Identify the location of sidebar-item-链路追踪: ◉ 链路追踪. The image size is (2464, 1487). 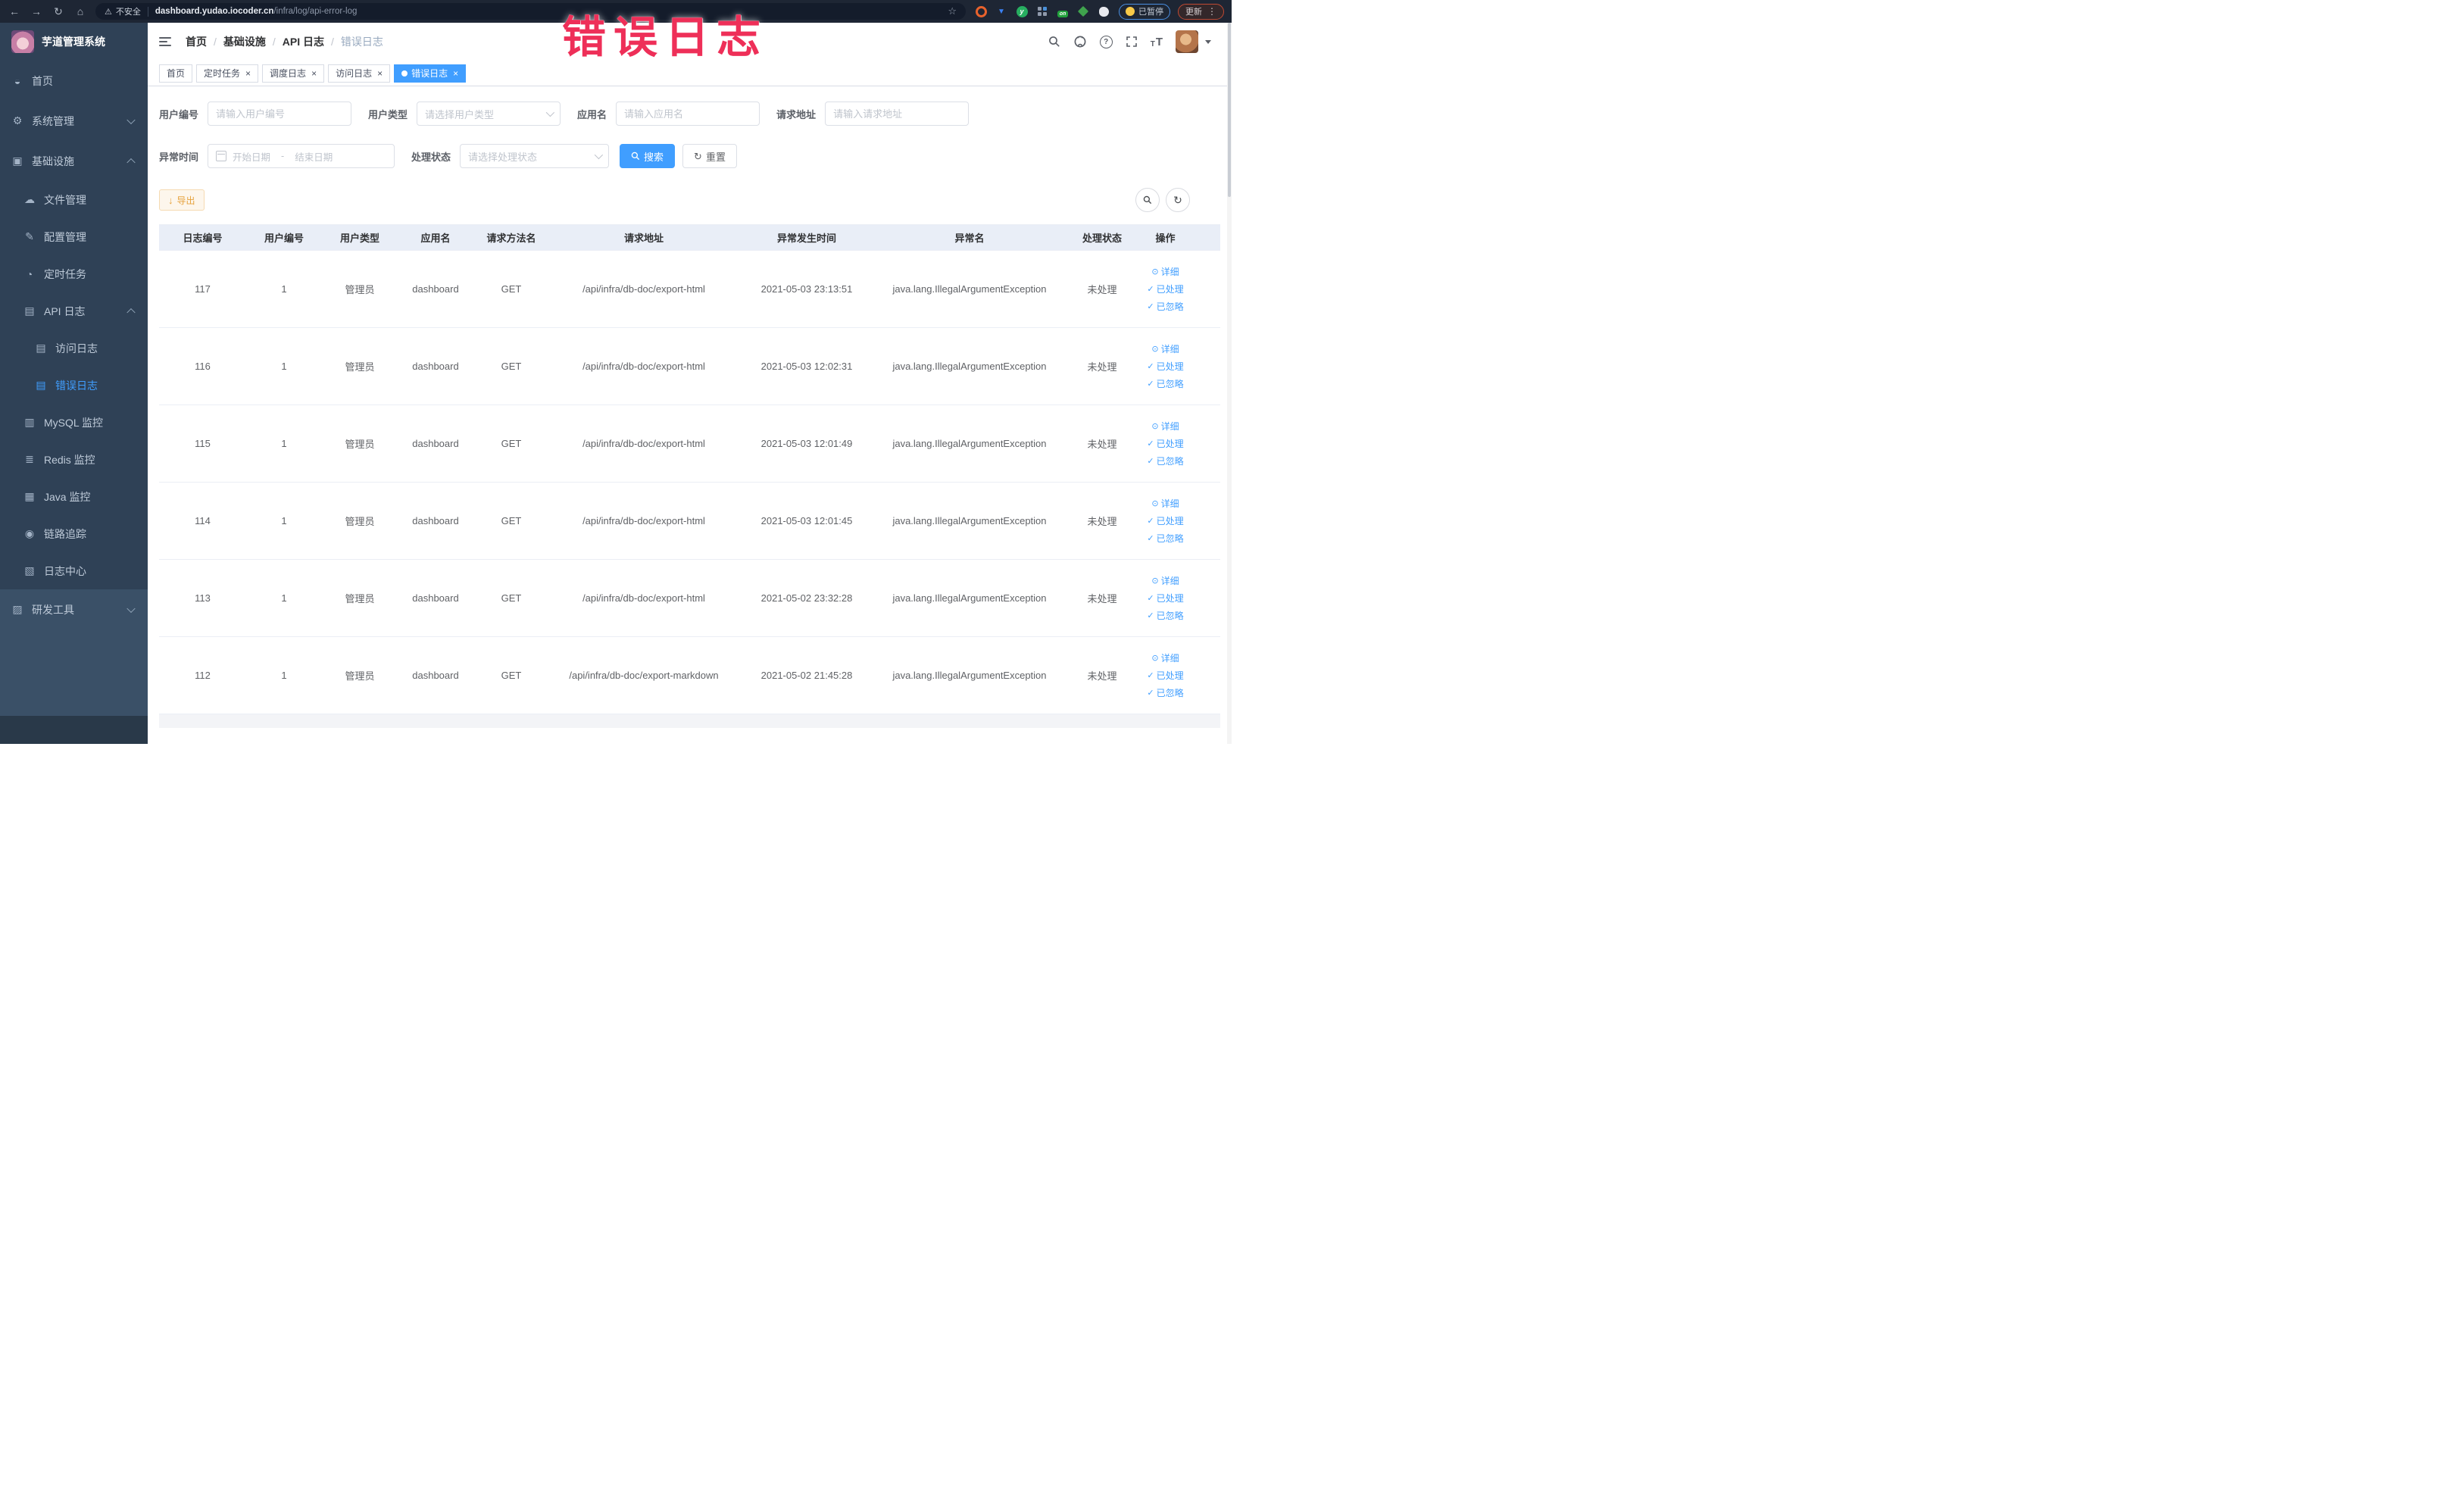
(74, 533).